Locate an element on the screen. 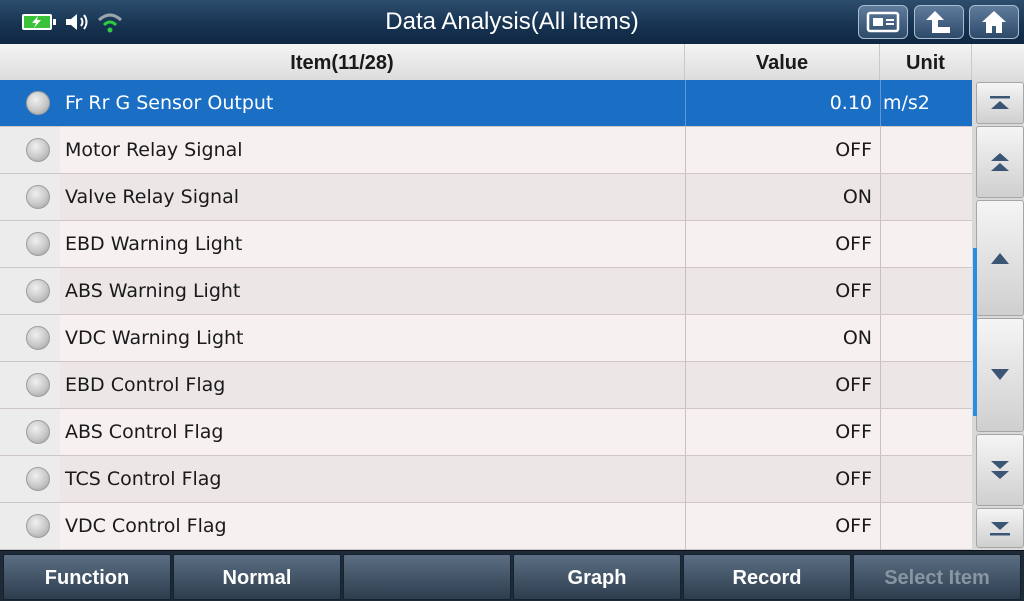 The image size is (1024, 601). page-up-button is located at coordinates (1000, 162).